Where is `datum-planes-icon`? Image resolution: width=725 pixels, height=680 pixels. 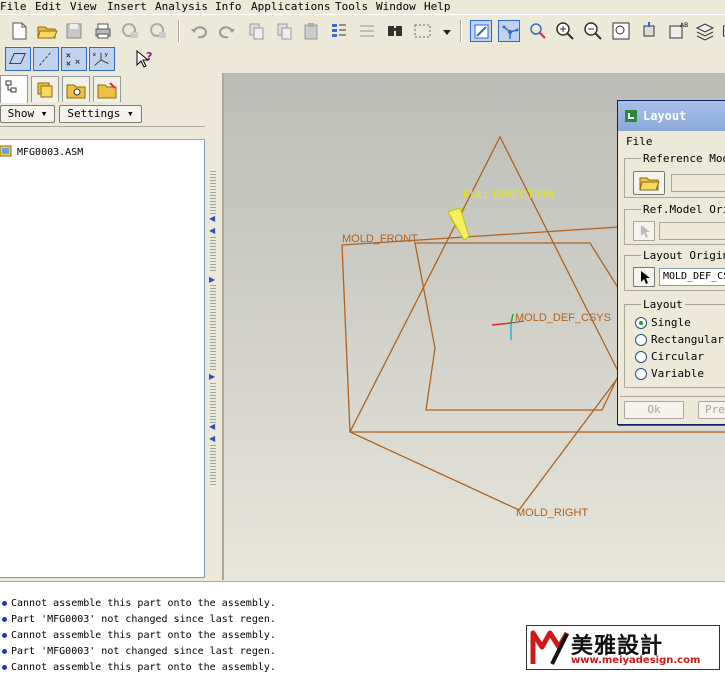
datum-planes-icon is located at coordinates (18, 59).